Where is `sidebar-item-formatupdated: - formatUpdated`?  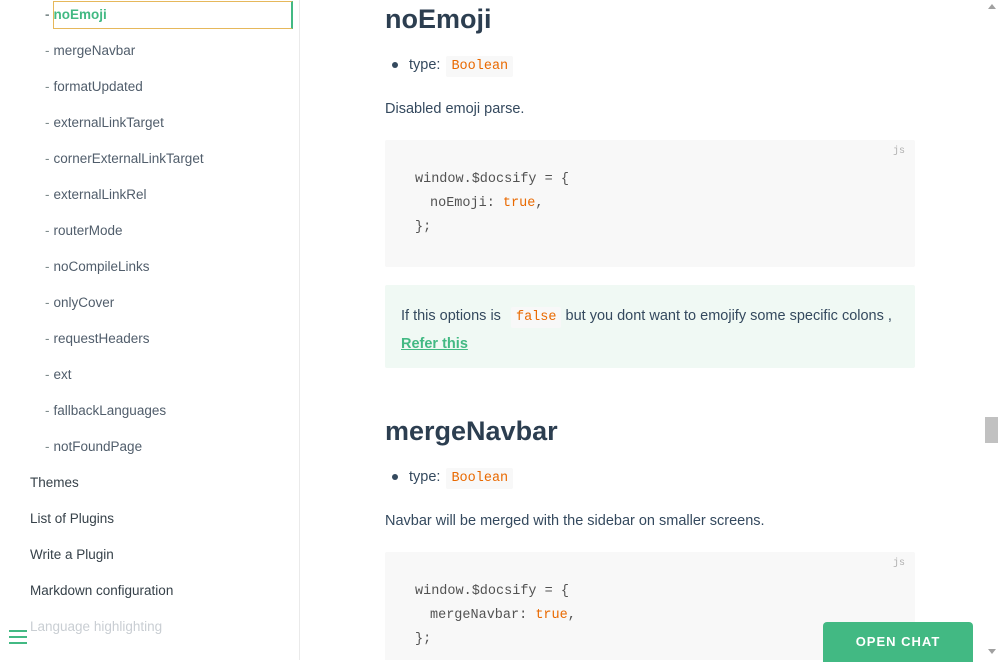 sidebar-item-formatupdated: - formatUpdated is located at coordinates (94, 87).